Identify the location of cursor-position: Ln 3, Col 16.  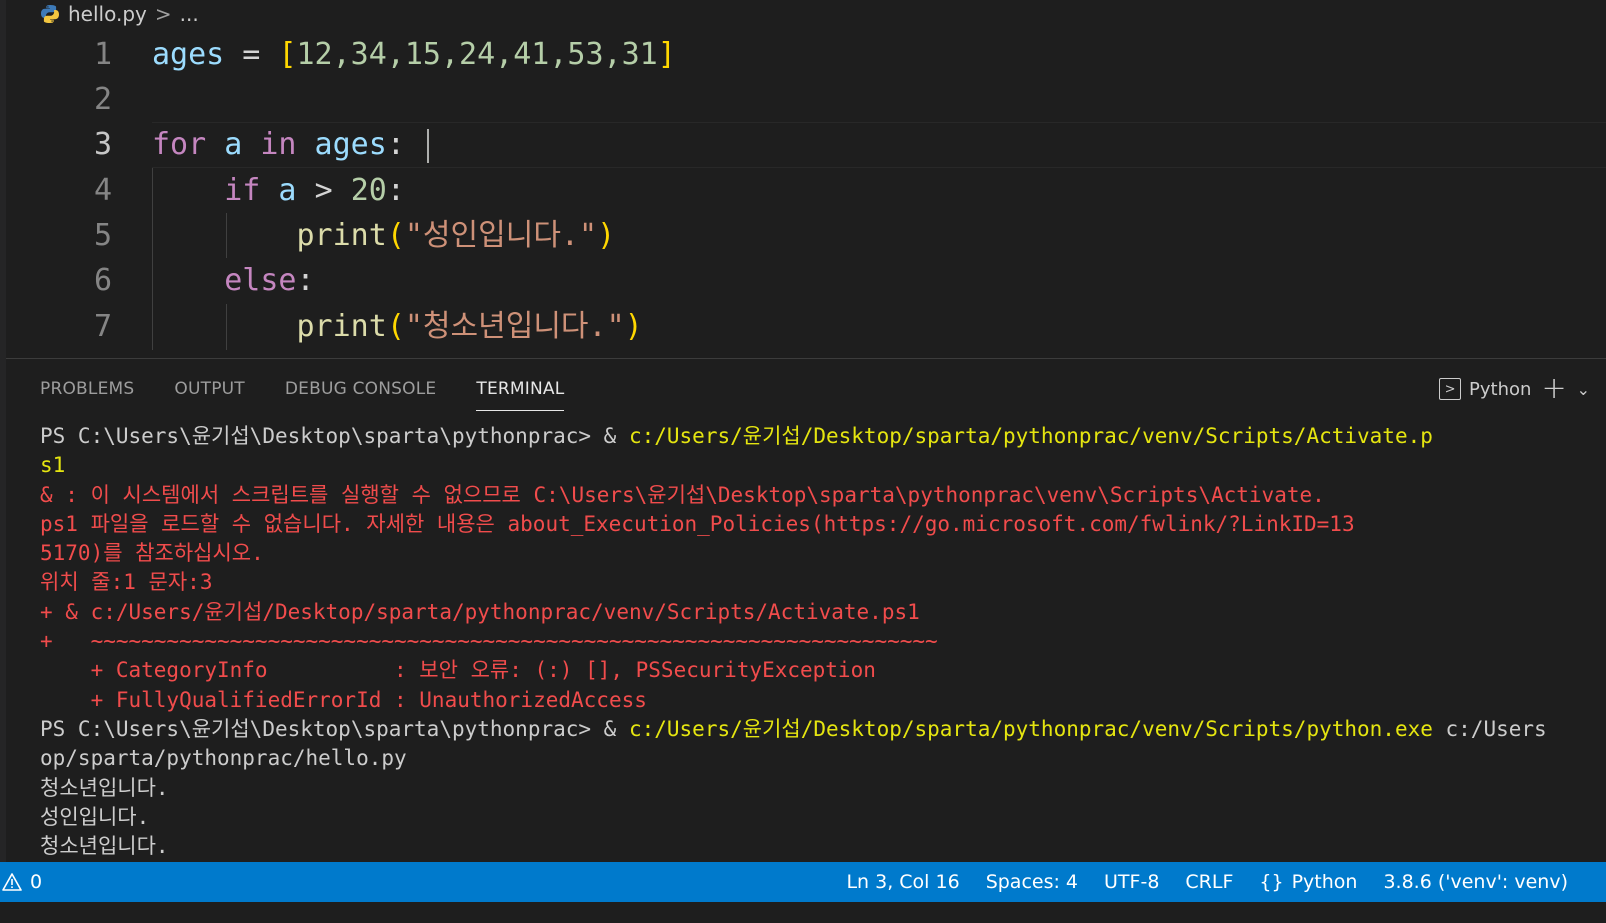
(902, 882).